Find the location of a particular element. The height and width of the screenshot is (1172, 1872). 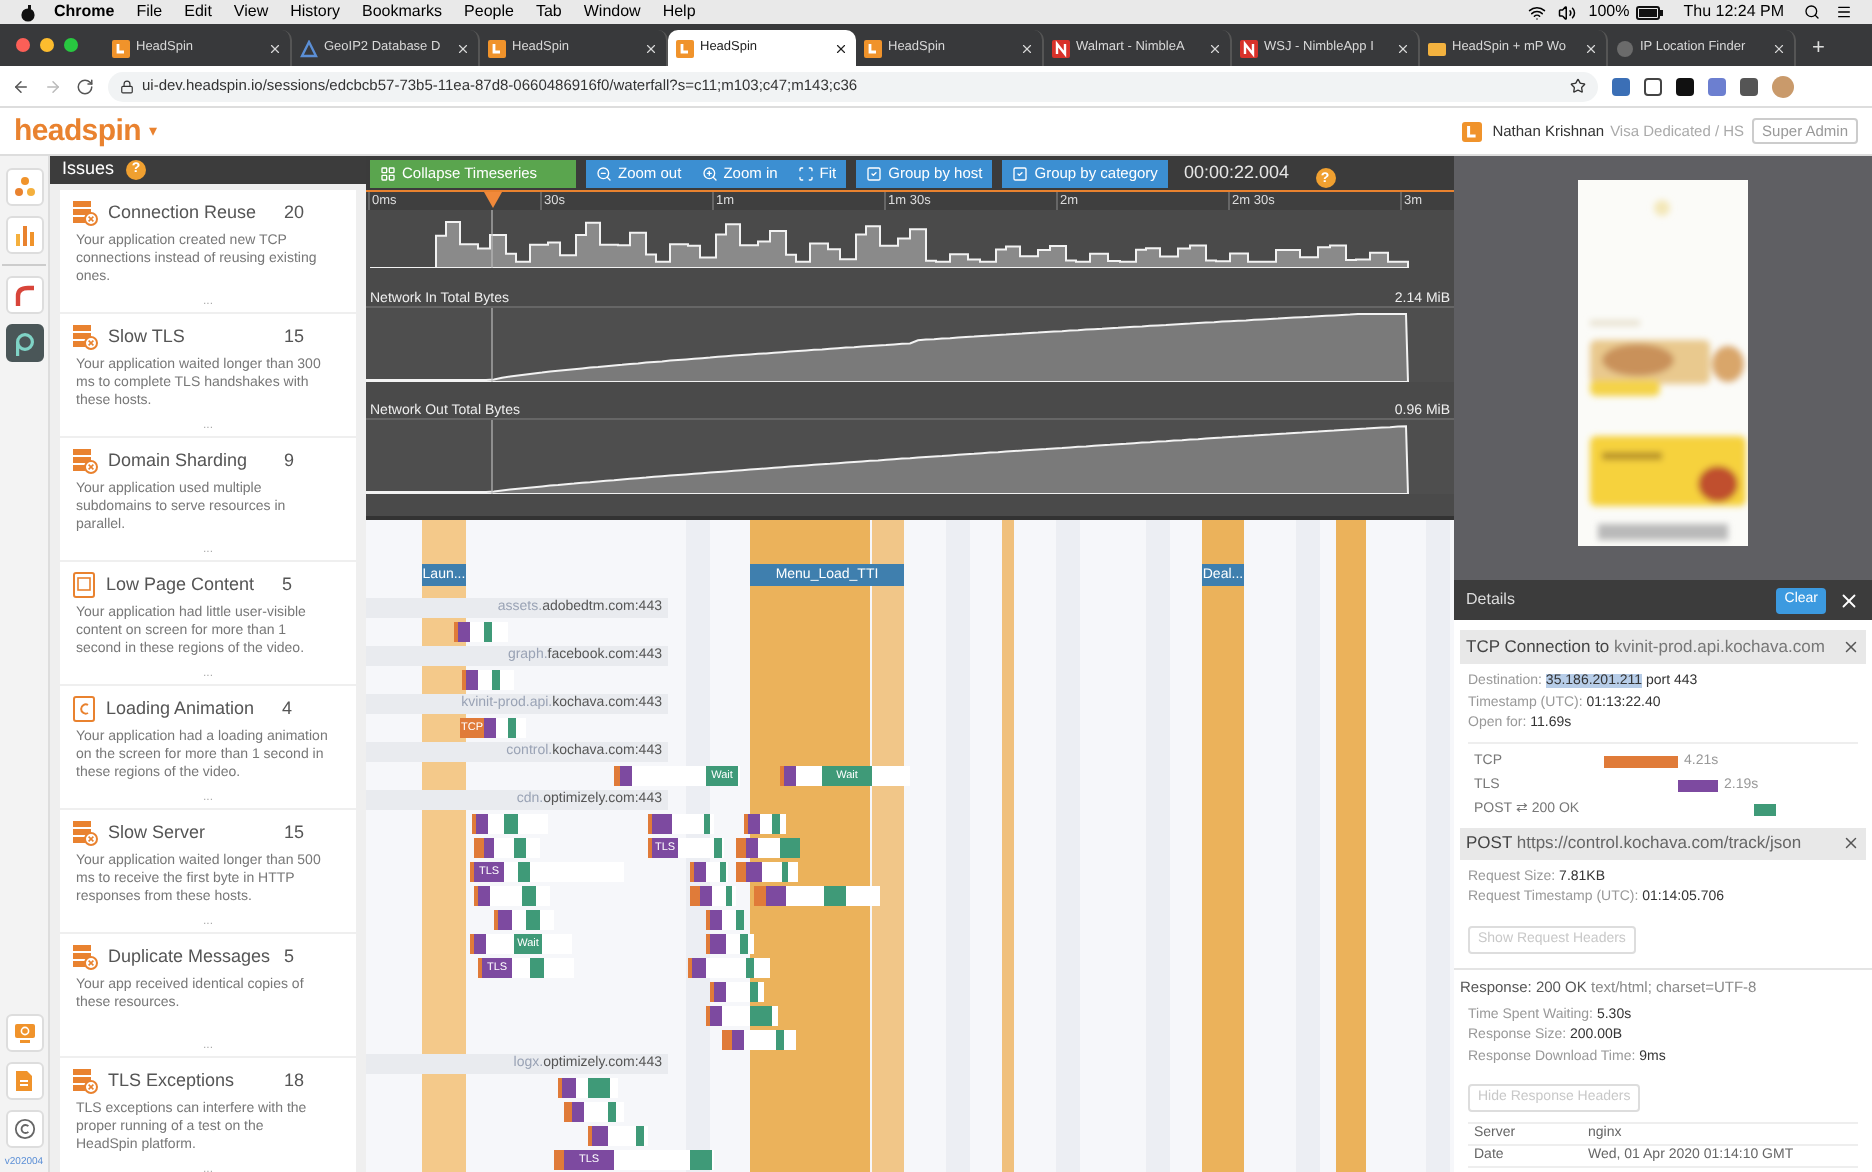

zoom-window-button is located at coordinates (71, 45).